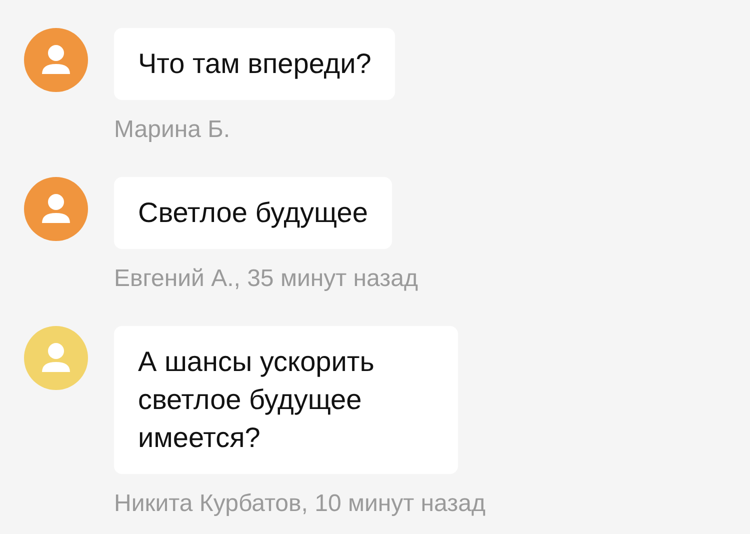  What do you see at coordinates (300, 504) in the screenshot?
I see `author-caption: Никита Курбатов, 10 минут назад` at bounding box center [300, 504].